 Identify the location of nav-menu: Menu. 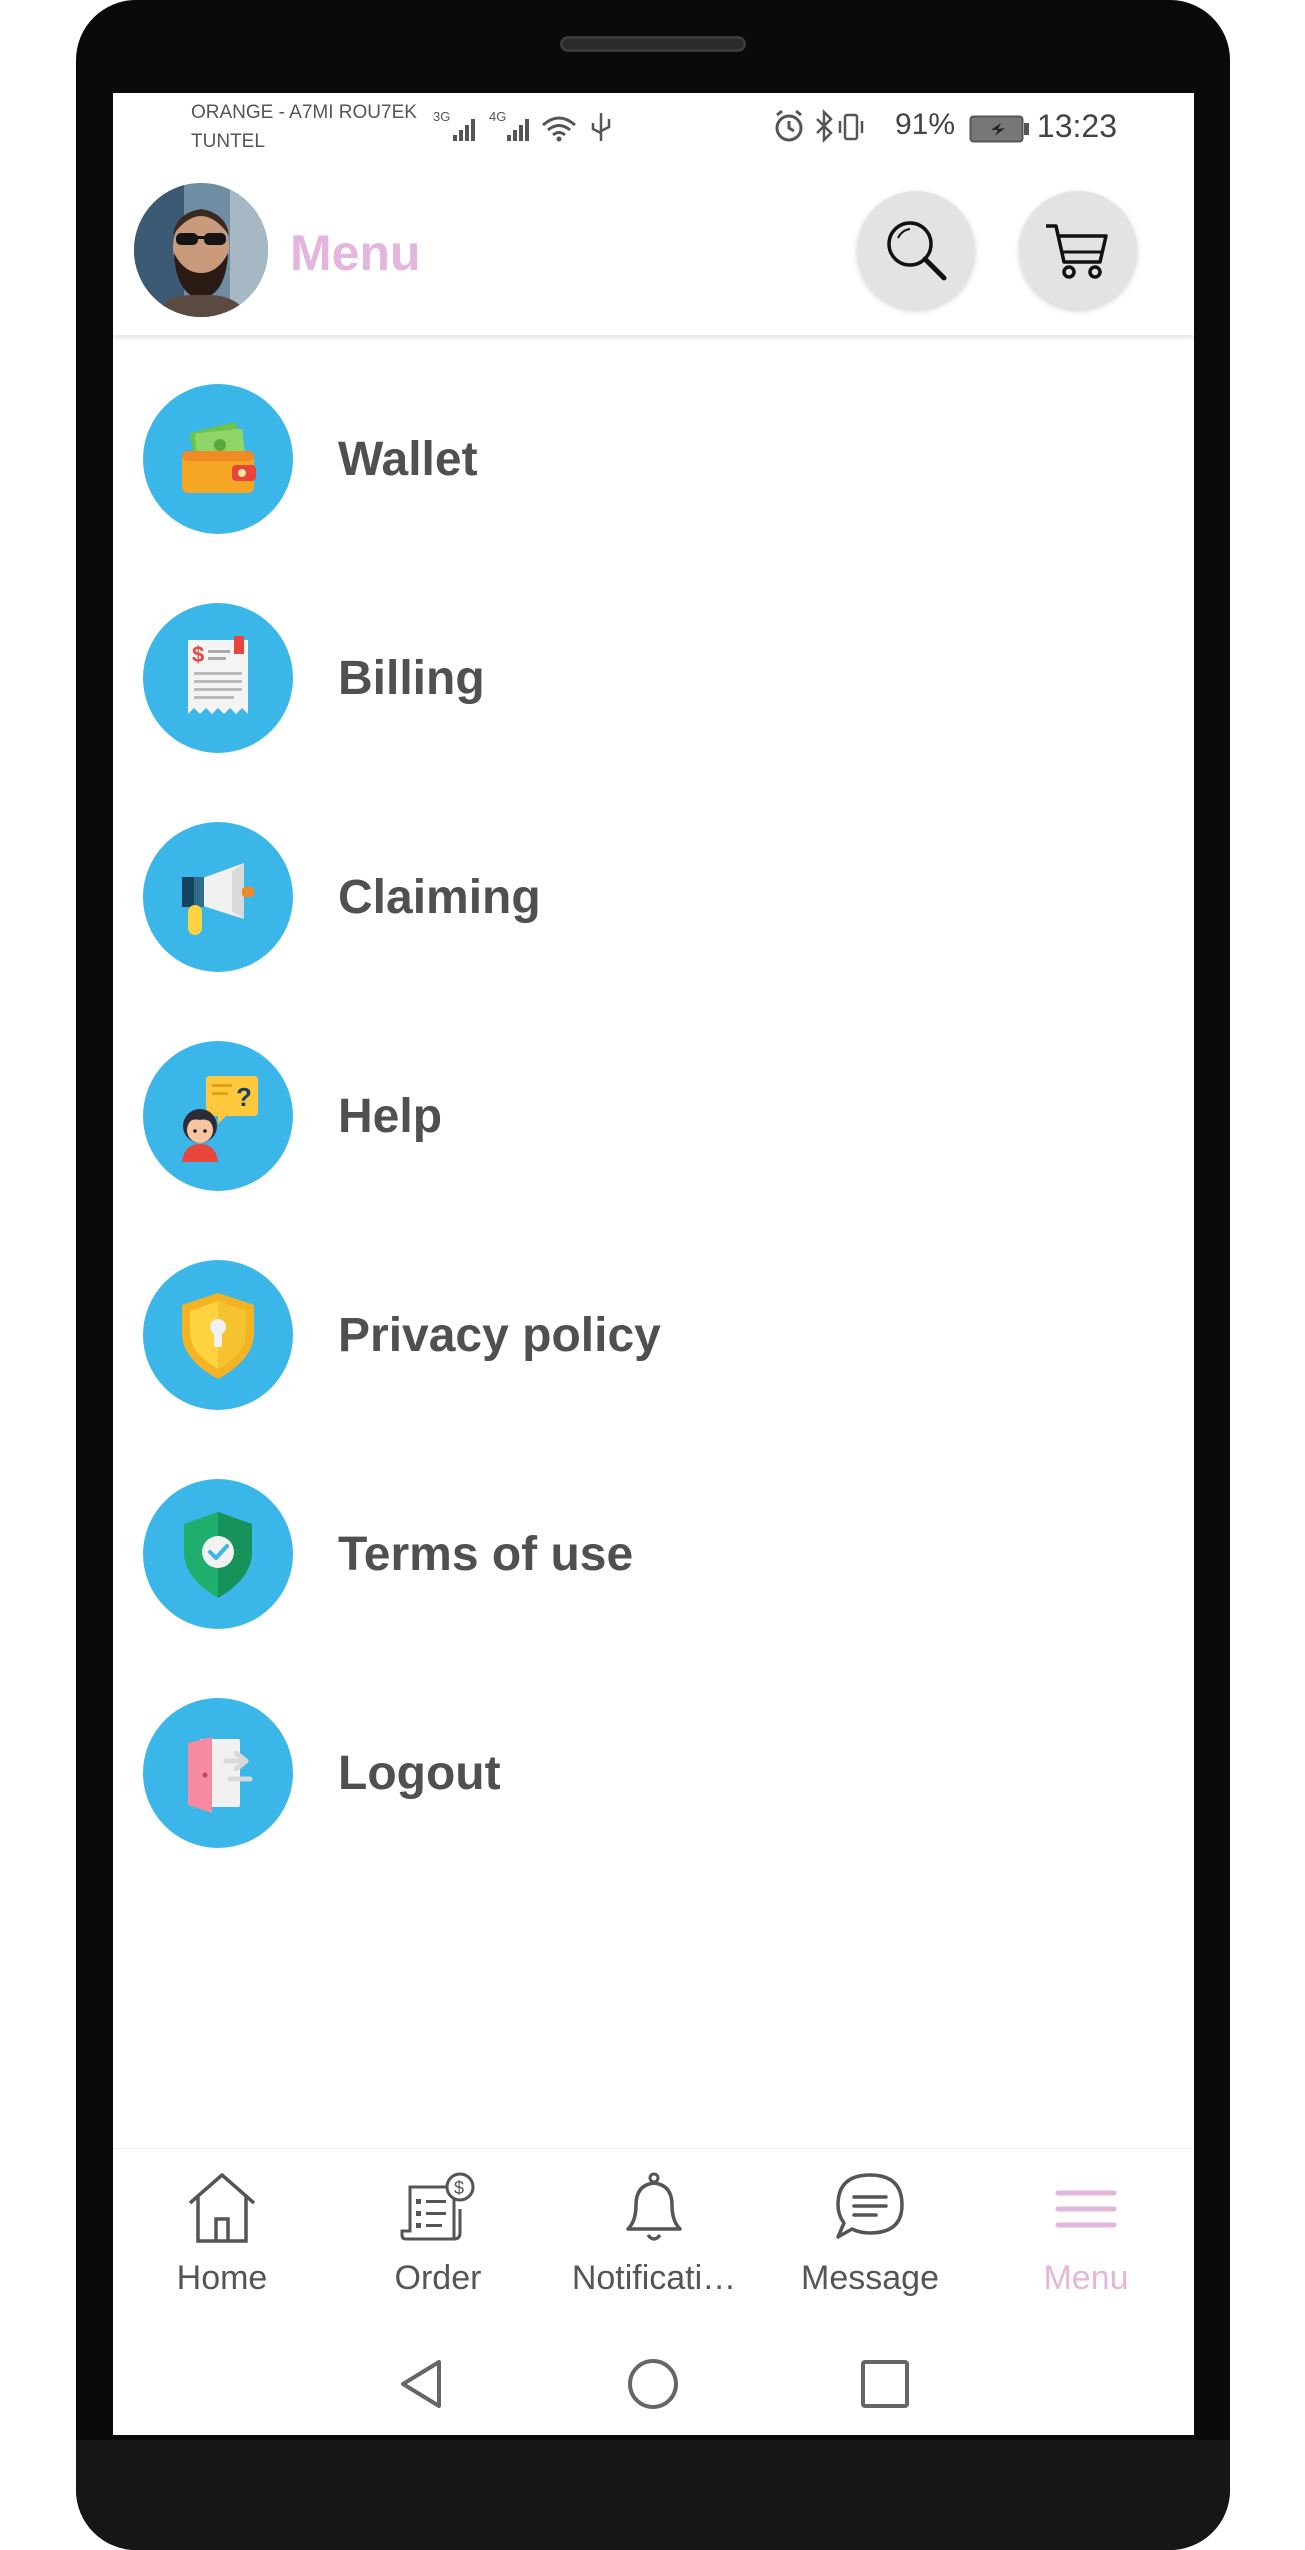
(1086, 2241).